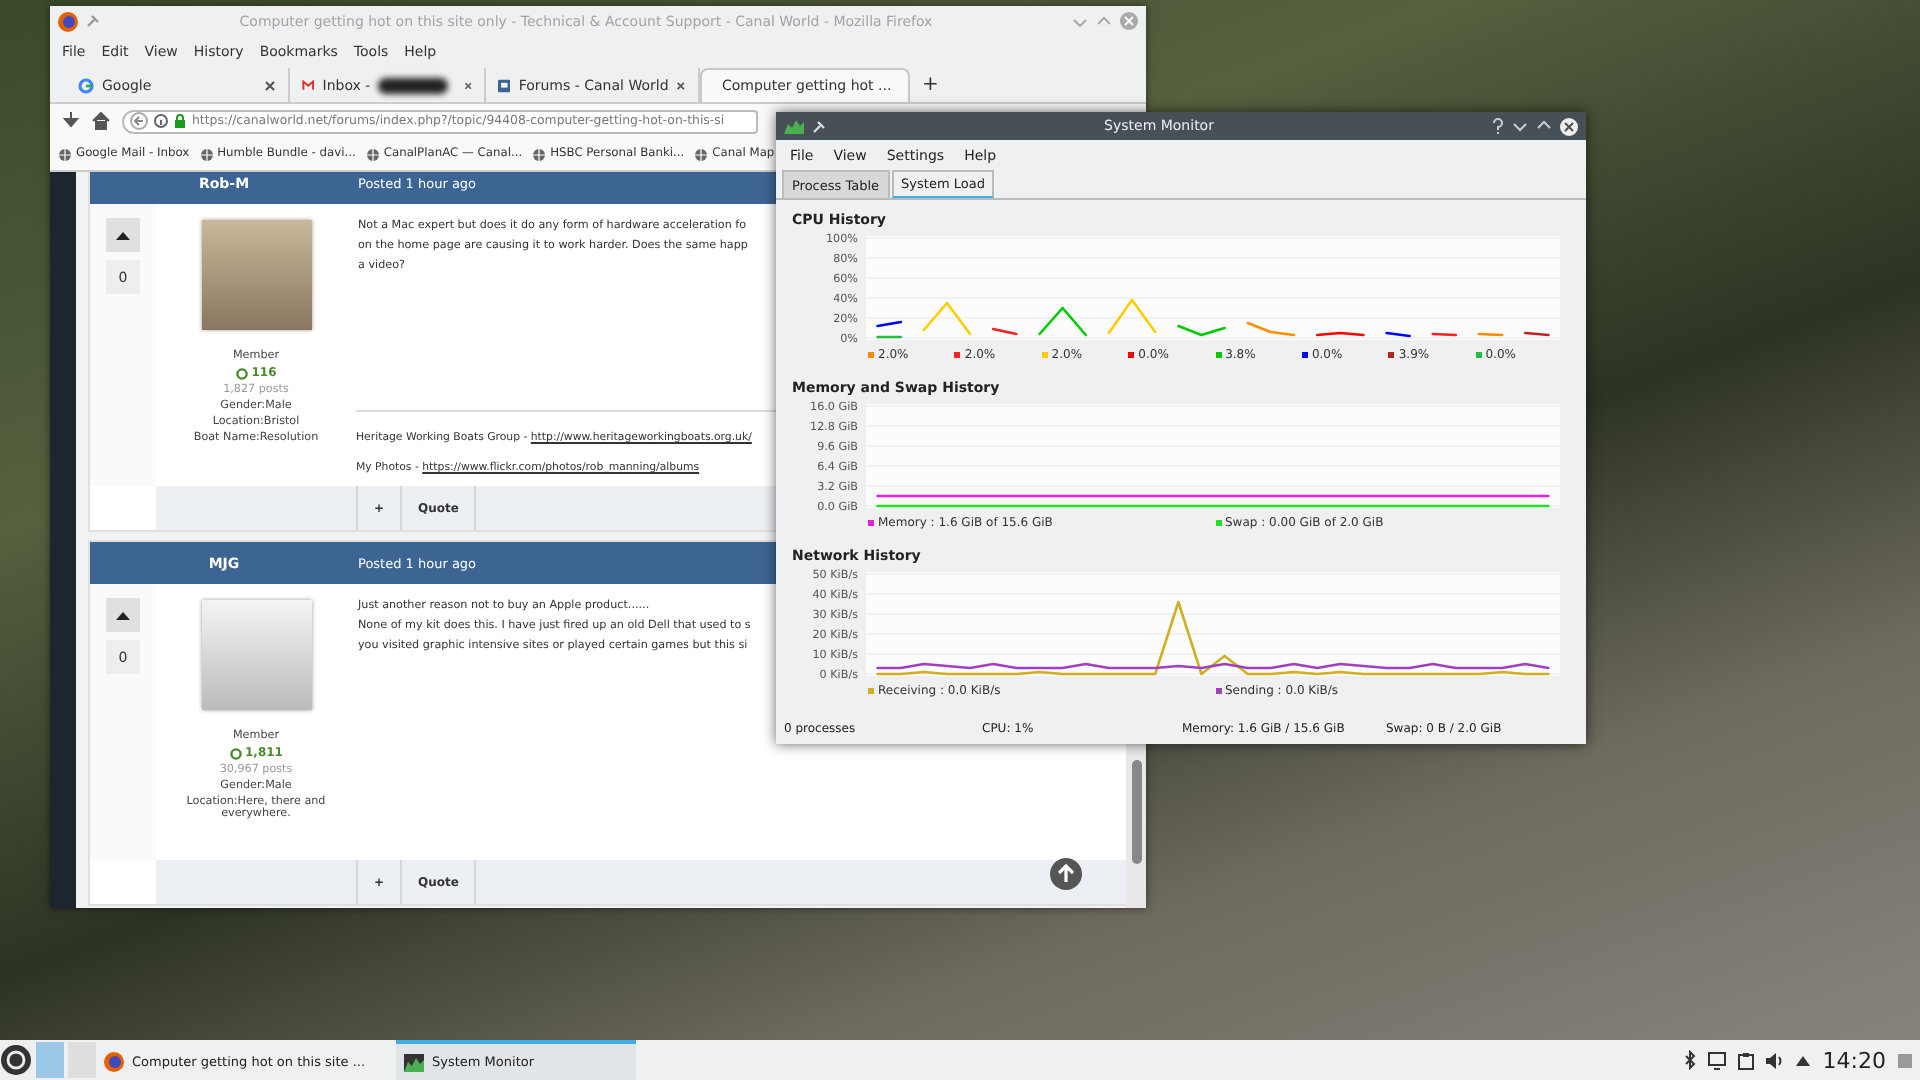 The image size is (1920, 1080). What do you see at coordinates (930, 84) in the screenshot?
I see `new-tab-button: +` at bounding box center [930, 84].